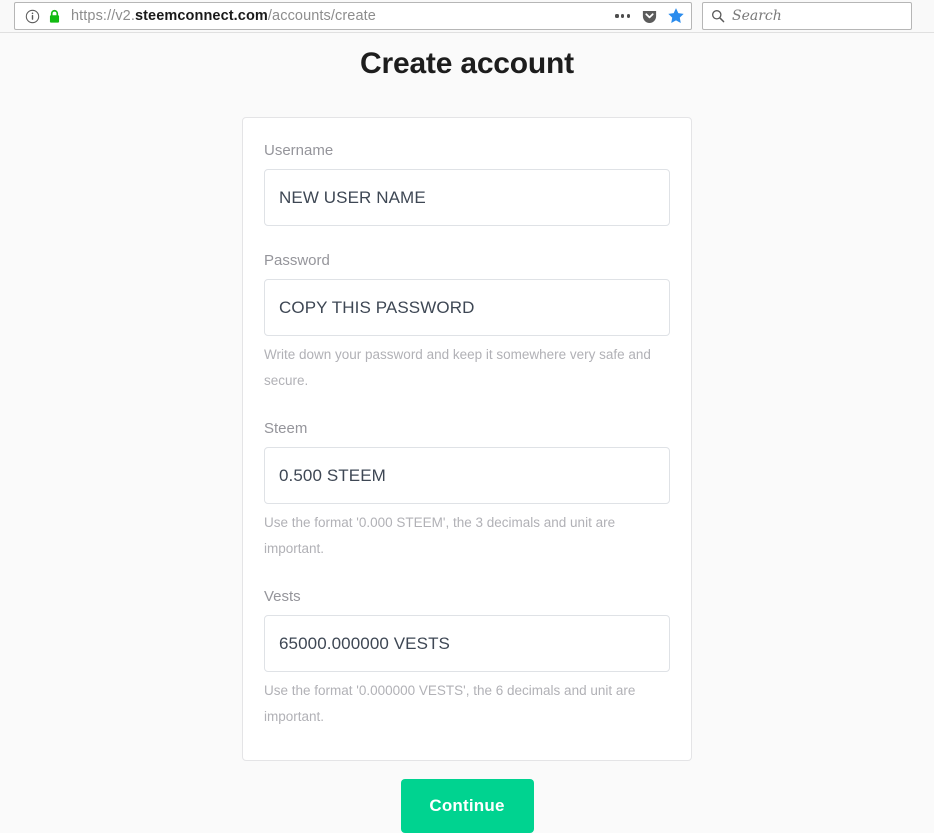  Describe the element at coordinates (32, 16) in the screenshot. I see `page-info-icon` at that location.